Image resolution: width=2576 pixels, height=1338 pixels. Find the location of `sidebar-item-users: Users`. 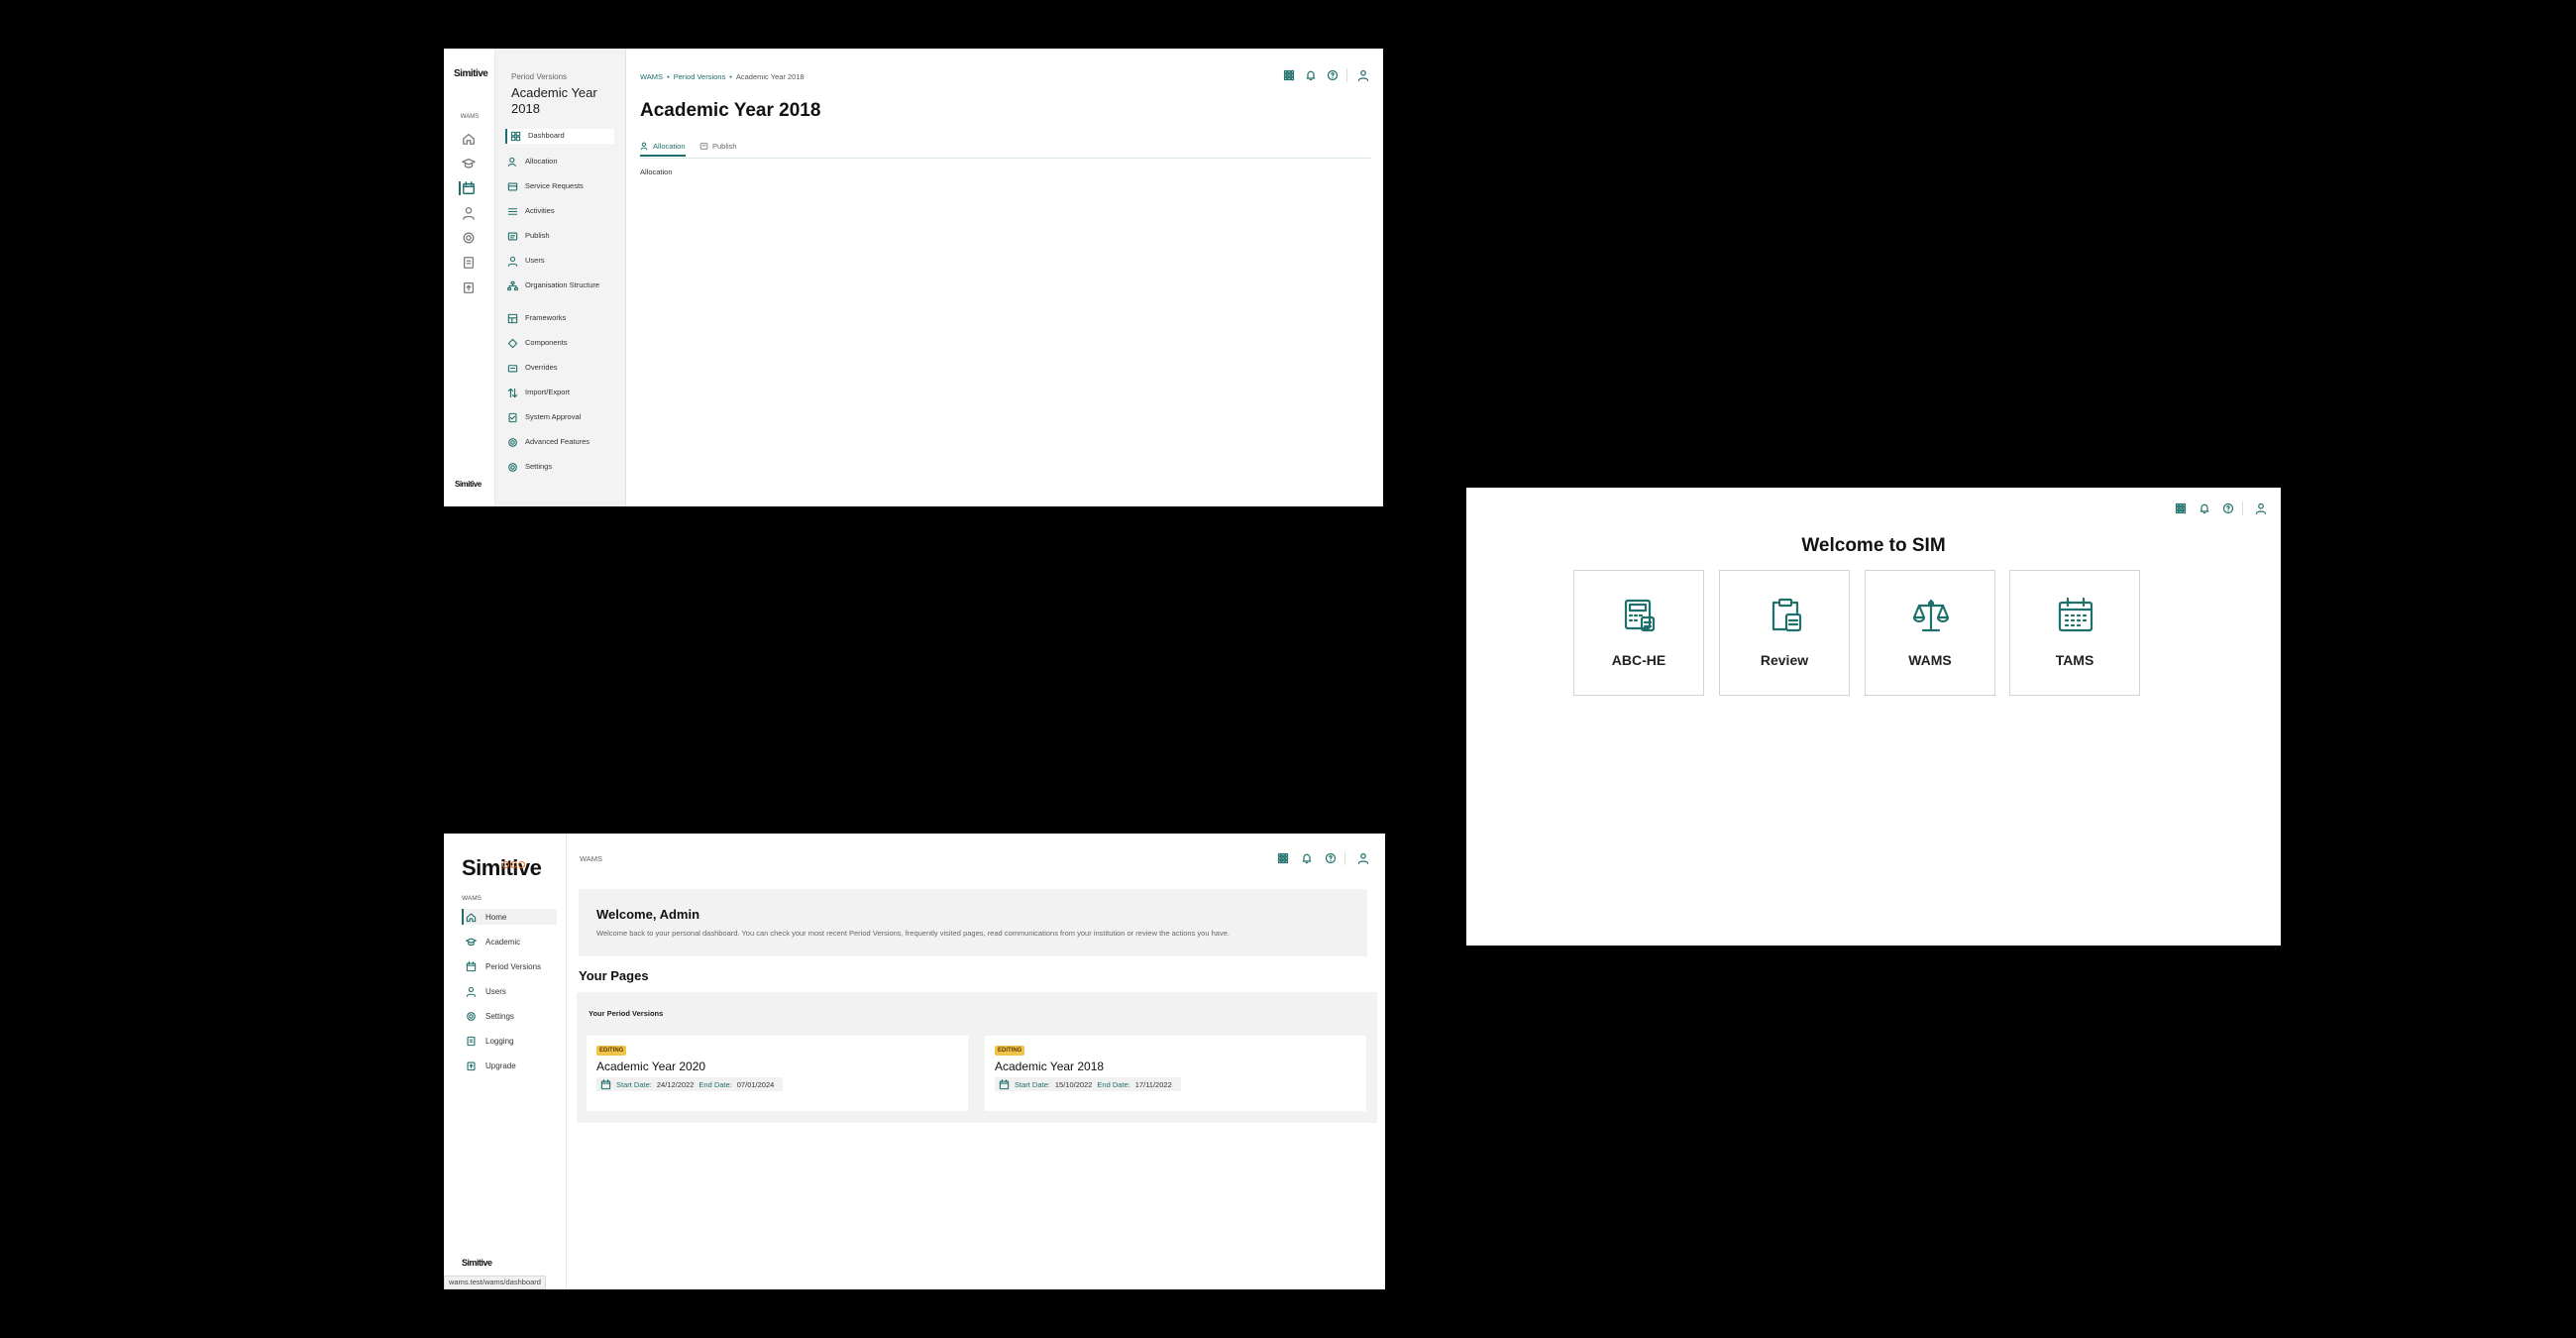

sidebar-item-users: Users is located at coordinates (509, 991).